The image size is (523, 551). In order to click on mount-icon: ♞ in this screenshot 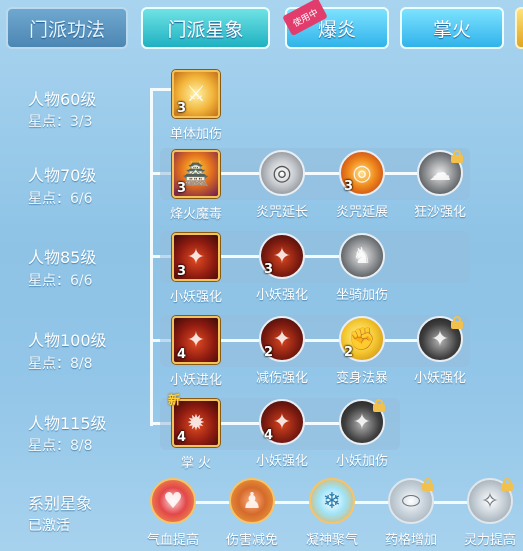, I will do `click(362, 256)`.